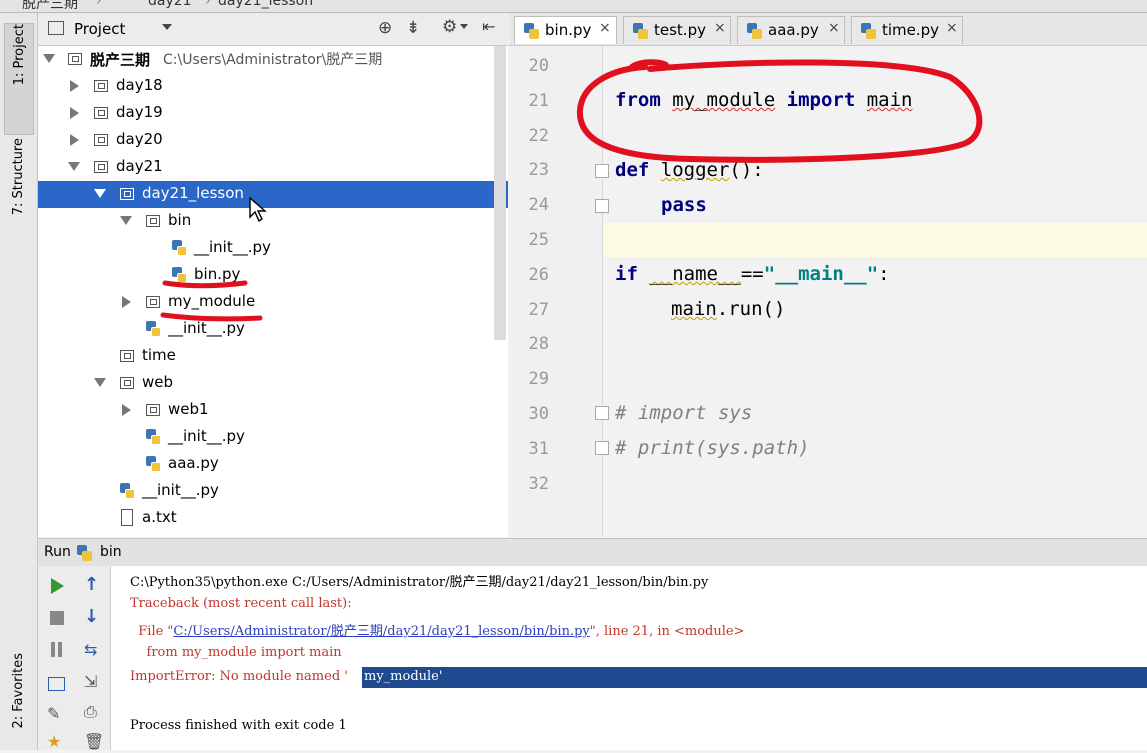 This screenshot has height=753, width=1147. I want to click on scroll-up-icon: ↑, so click(94, 584).